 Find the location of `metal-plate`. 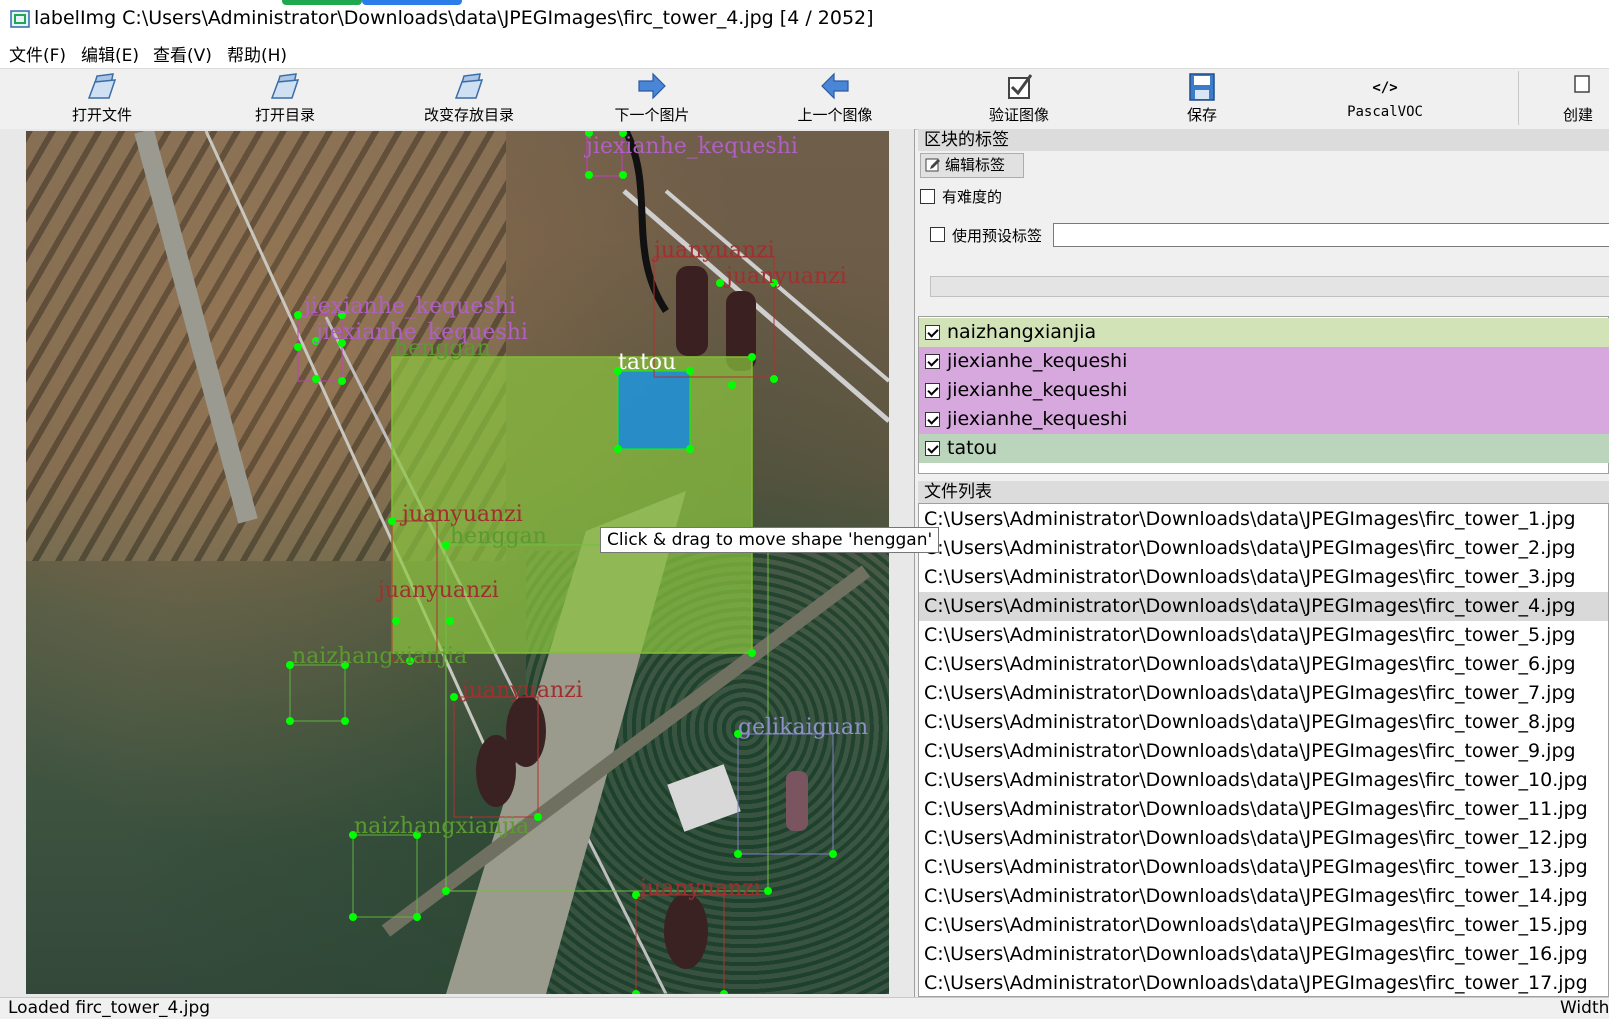

metal-plate is located at coordinates (704, 798).